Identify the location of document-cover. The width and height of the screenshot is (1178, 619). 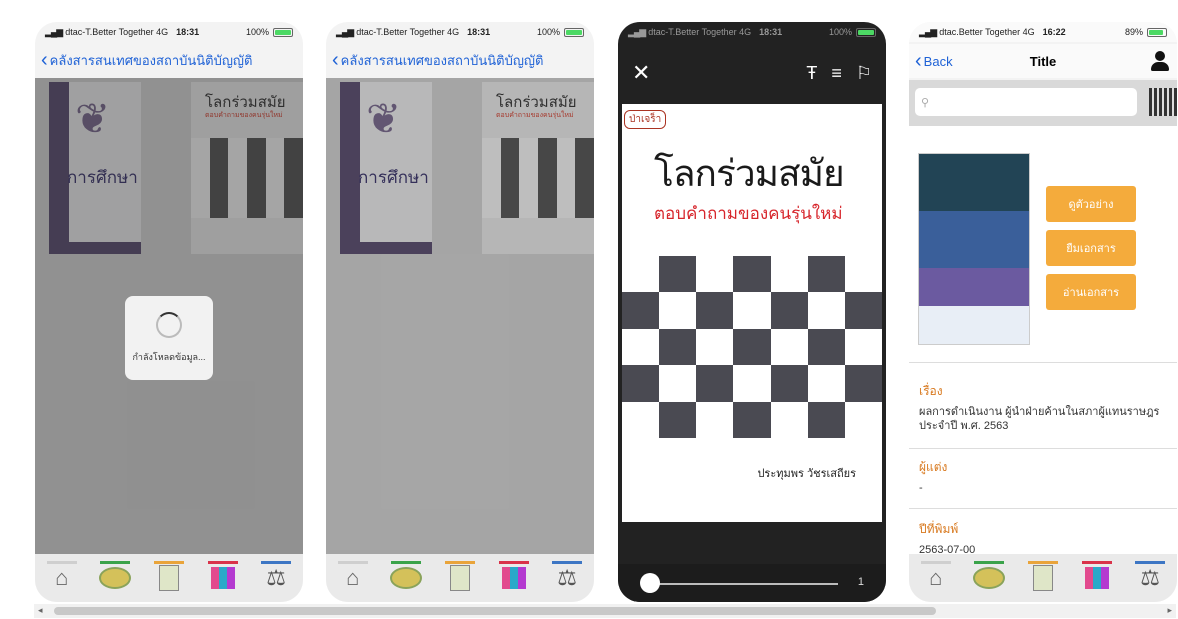
(974, 249).